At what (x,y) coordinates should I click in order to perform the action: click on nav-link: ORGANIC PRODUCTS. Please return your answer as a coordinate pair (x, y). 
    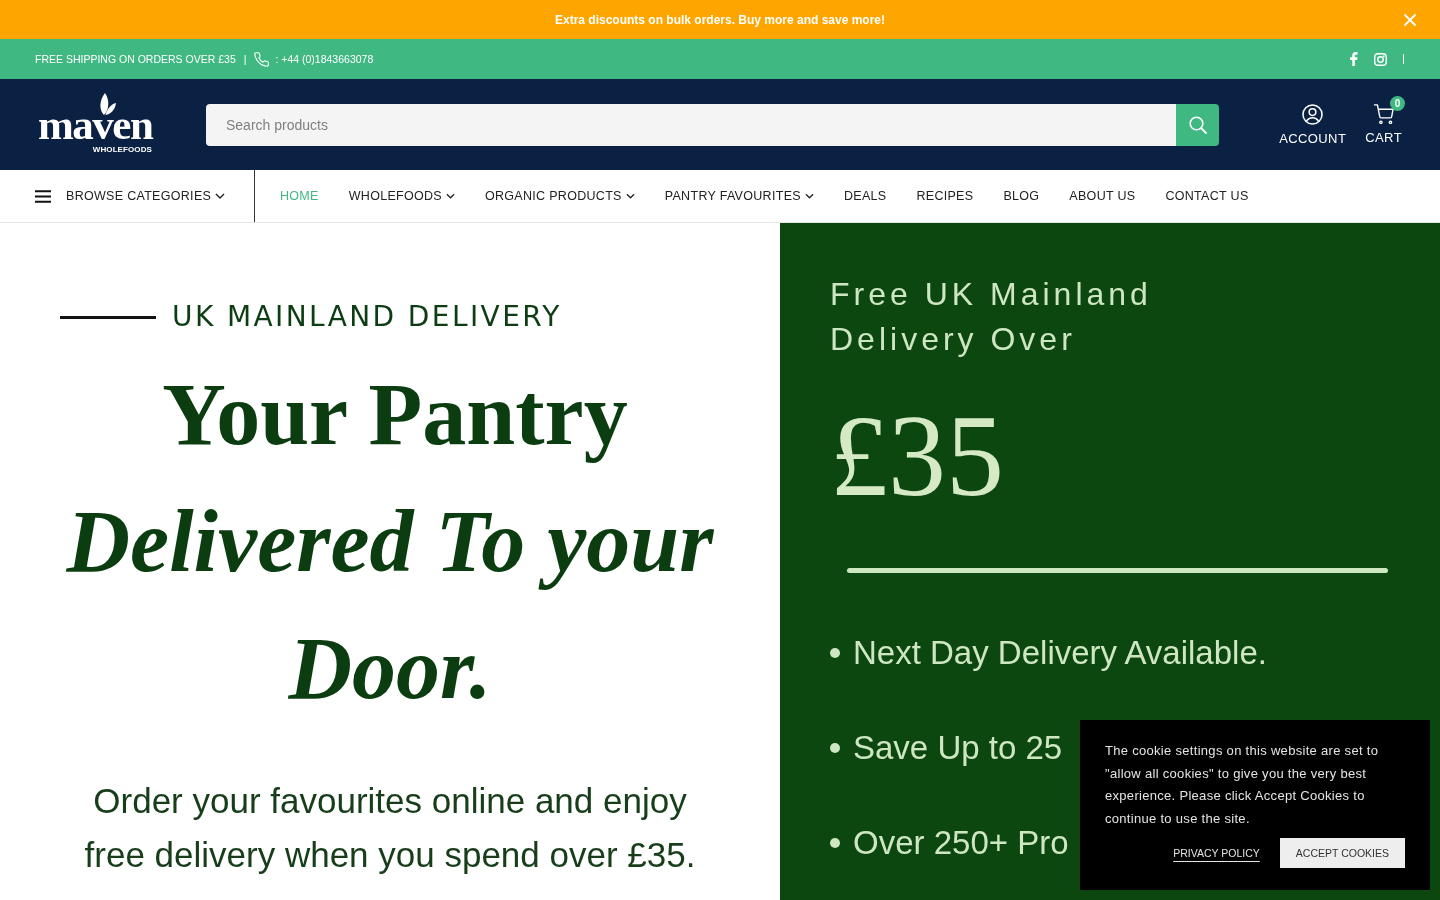
    Looking at the image, I should click on (560, 196).